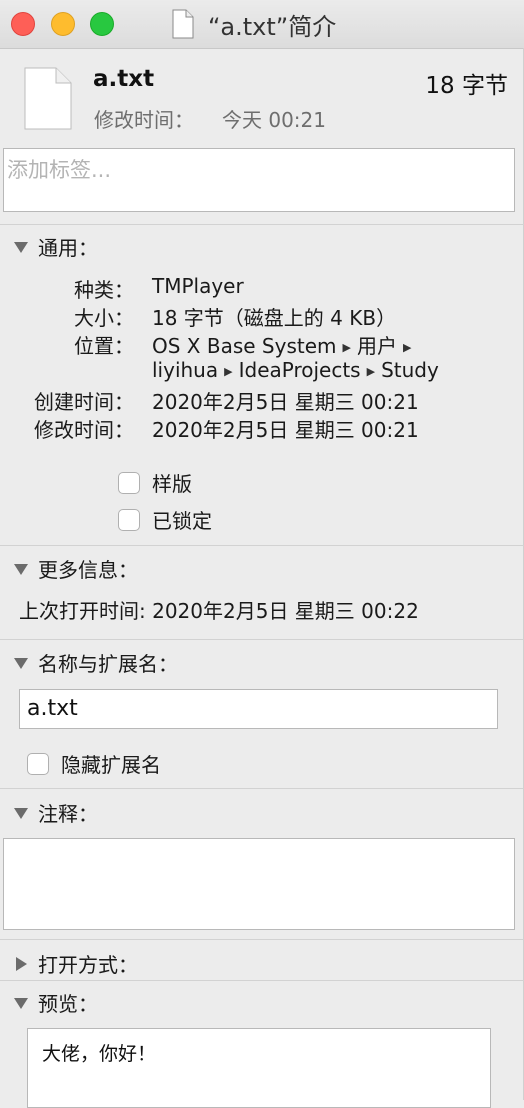 The height and width of the screenshot is (1108, 524). I want to click on window-title: “a.txt”简介, so click(272, 26).